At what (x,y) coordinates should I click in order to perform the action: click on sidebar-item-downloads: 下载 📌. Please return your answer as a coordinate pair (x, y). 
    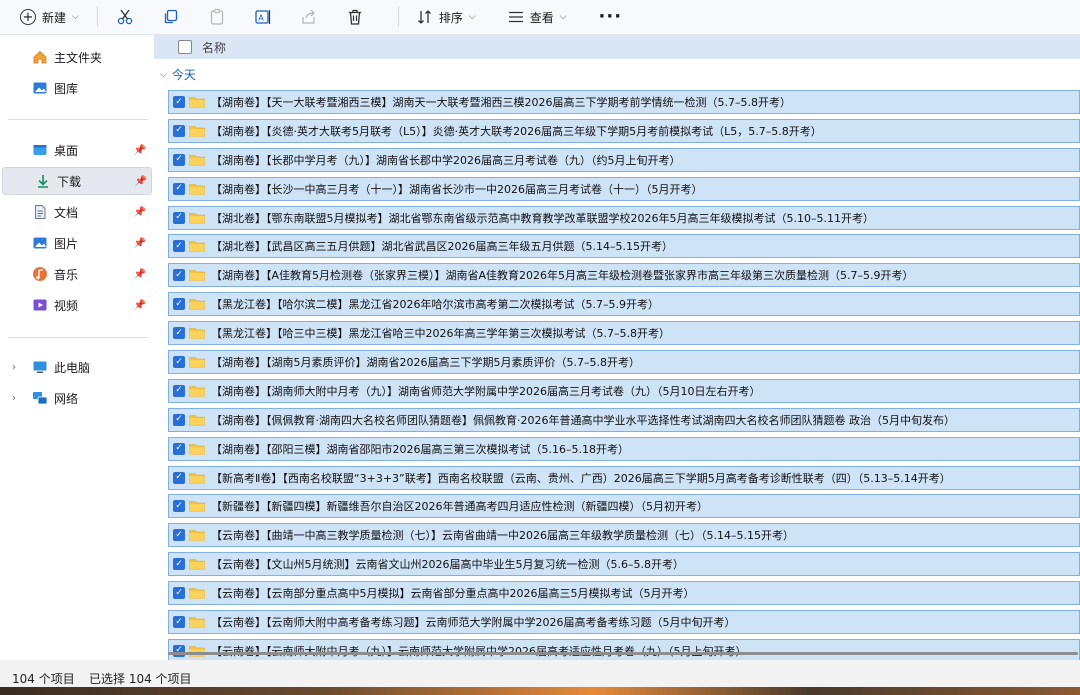
    Looking at the image, I should click on (77, 181).